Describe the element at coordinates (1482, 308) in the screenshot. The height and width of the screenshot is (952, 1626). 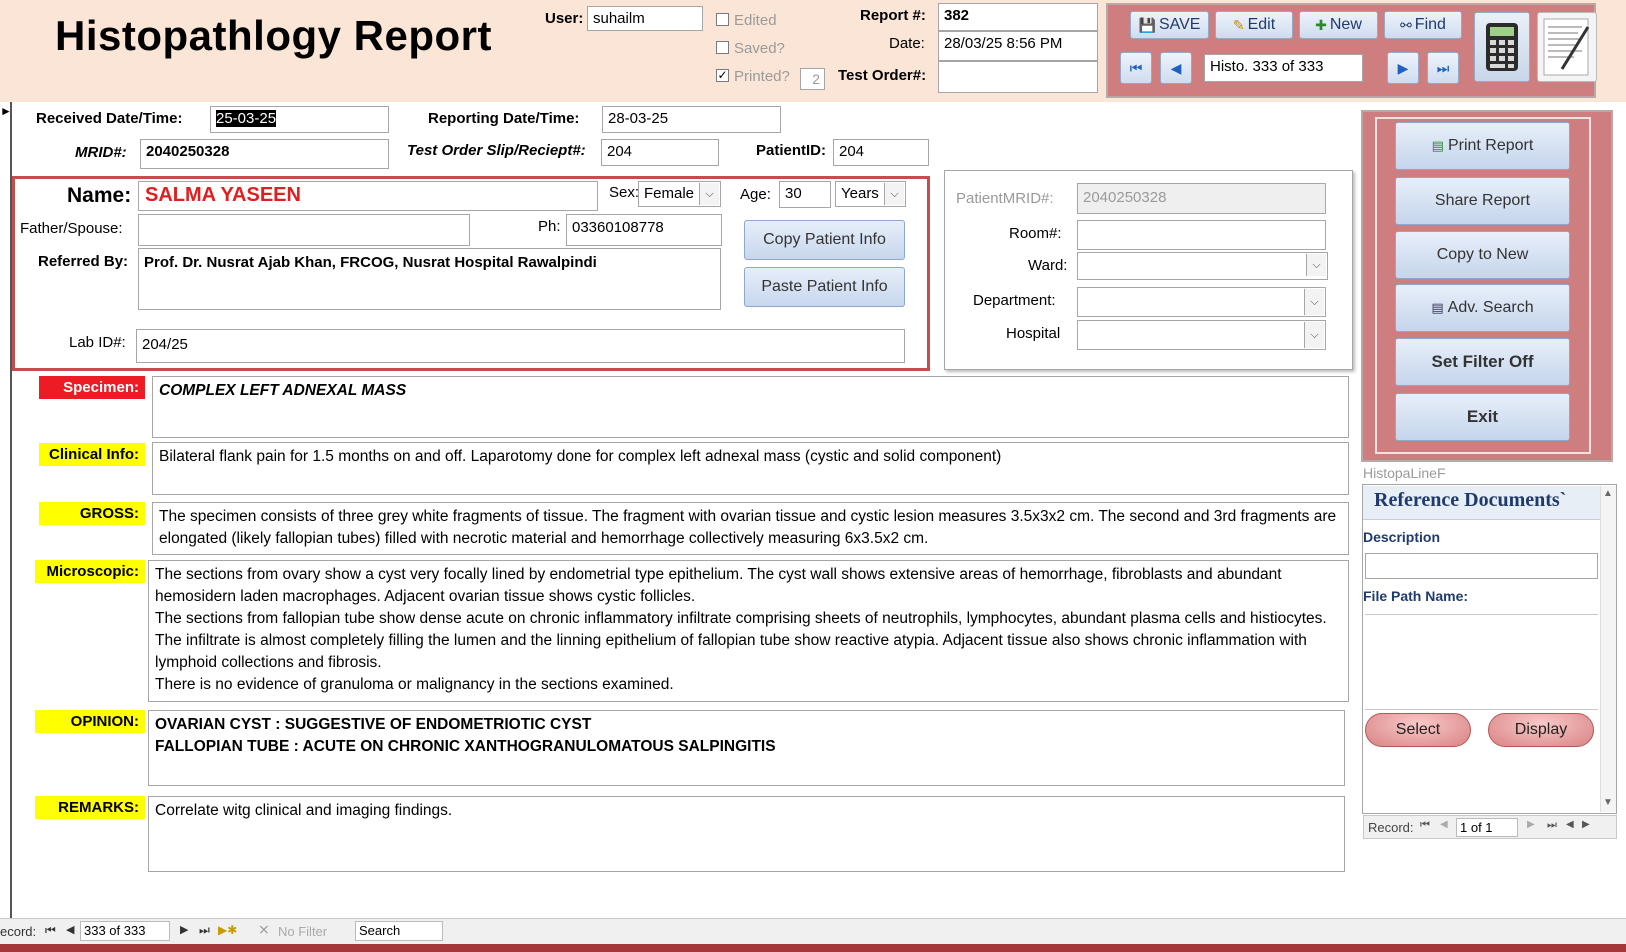
I see `adv-search-button: ▤ Adv. Search` at that location.